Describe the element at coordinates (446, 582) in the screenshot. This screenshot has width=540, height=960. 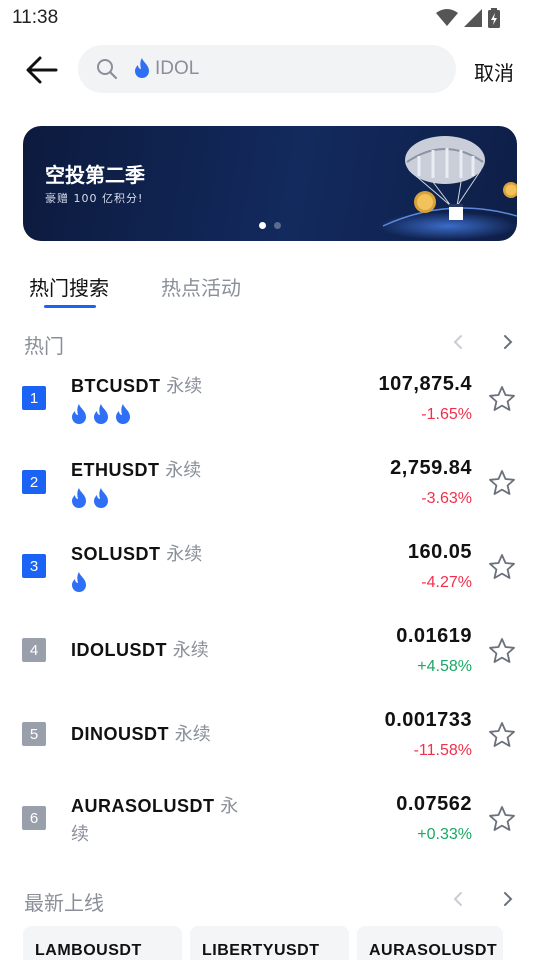
I see `price-change: -4.27%` at that location.